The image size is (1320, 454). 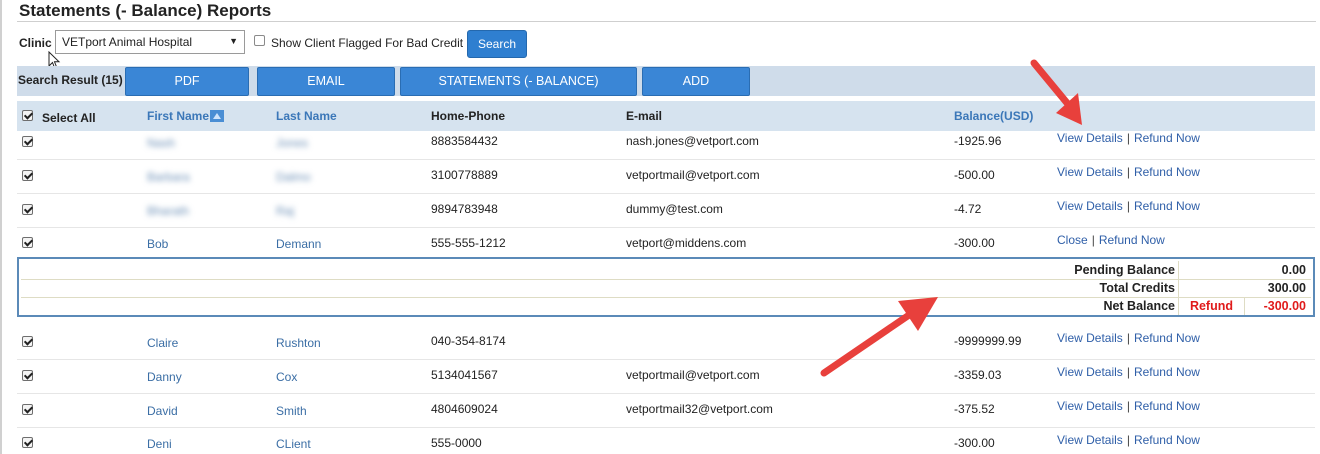 I want to click on phone-cell: 5134041567, so click(x=464, y=375).